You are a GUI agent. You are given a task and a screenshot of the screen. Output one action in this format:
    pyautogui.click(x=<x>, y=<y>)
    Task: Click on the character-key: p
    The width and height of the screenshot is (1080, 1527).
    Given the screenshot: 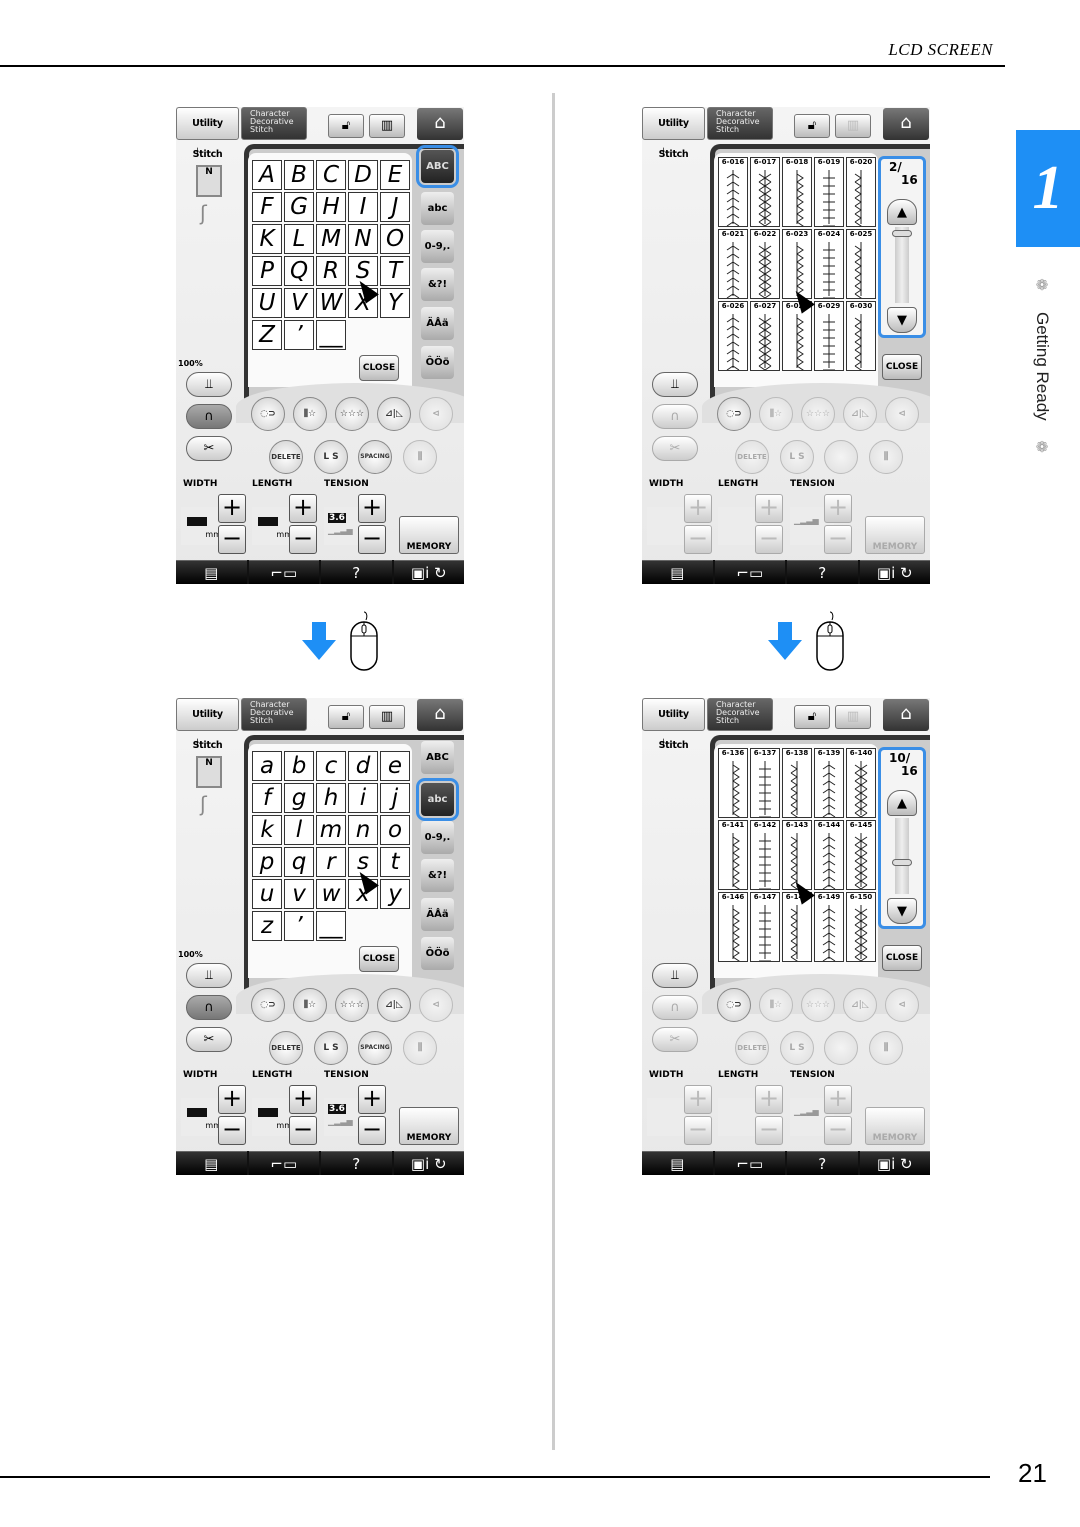 What is the action you would take?
    pyautogui.click(x=267, y=862)
    